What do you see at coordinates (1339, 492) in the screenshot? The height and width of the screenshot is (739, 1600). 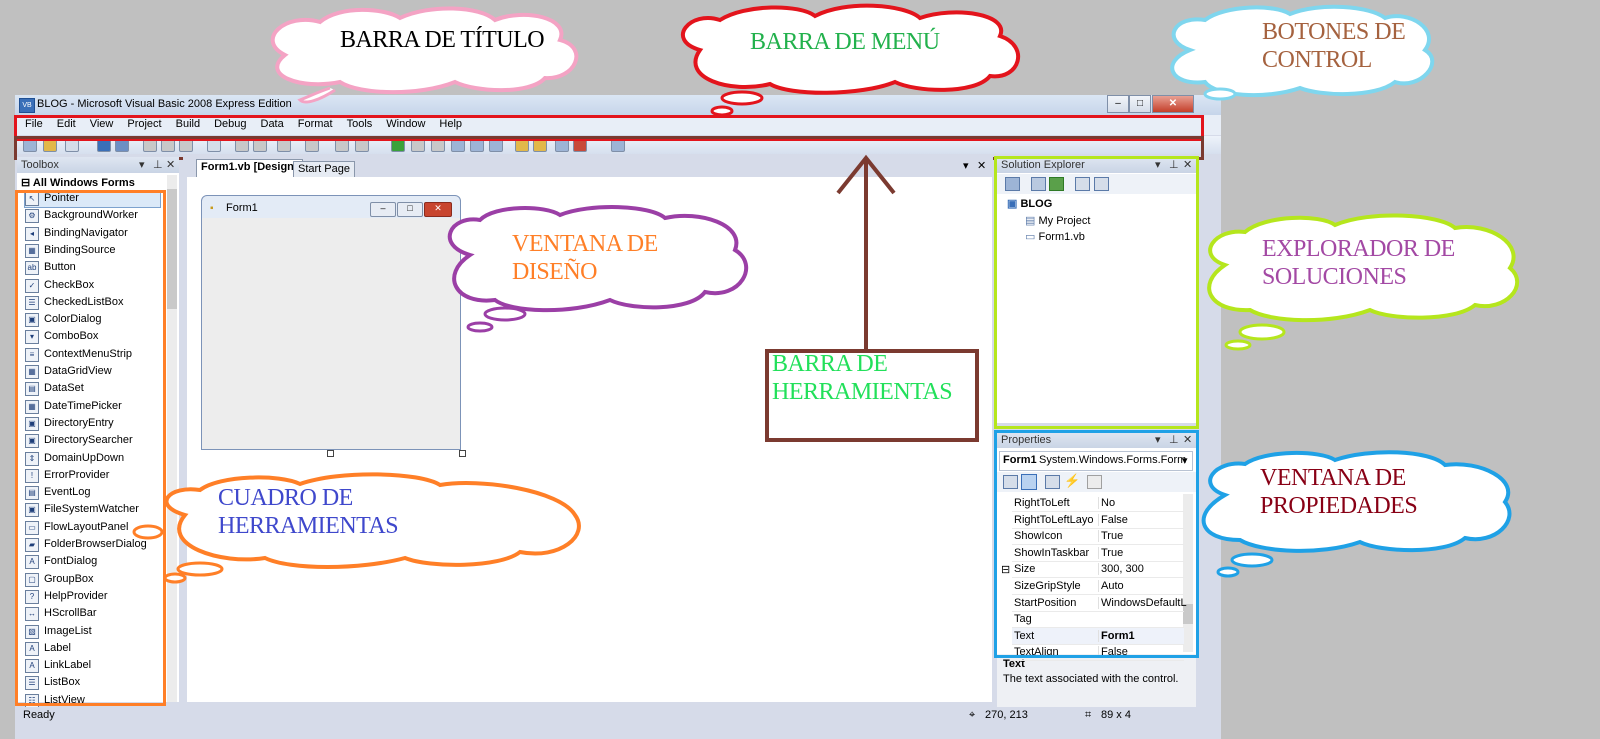 I see `annotation-label: VENTANA DE PROPIEDADES` at bounding box center [1339, 492].